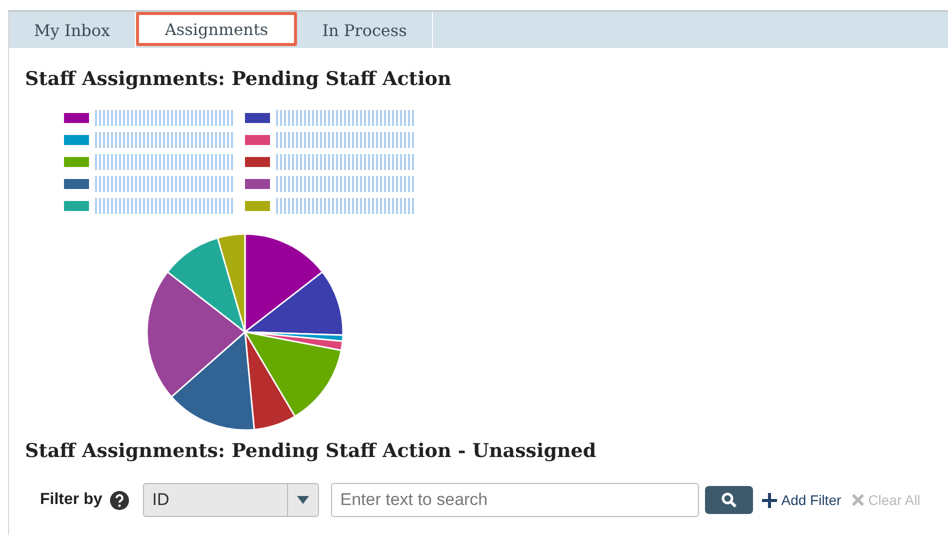  I want to click on close-icon, so click(858, 500).